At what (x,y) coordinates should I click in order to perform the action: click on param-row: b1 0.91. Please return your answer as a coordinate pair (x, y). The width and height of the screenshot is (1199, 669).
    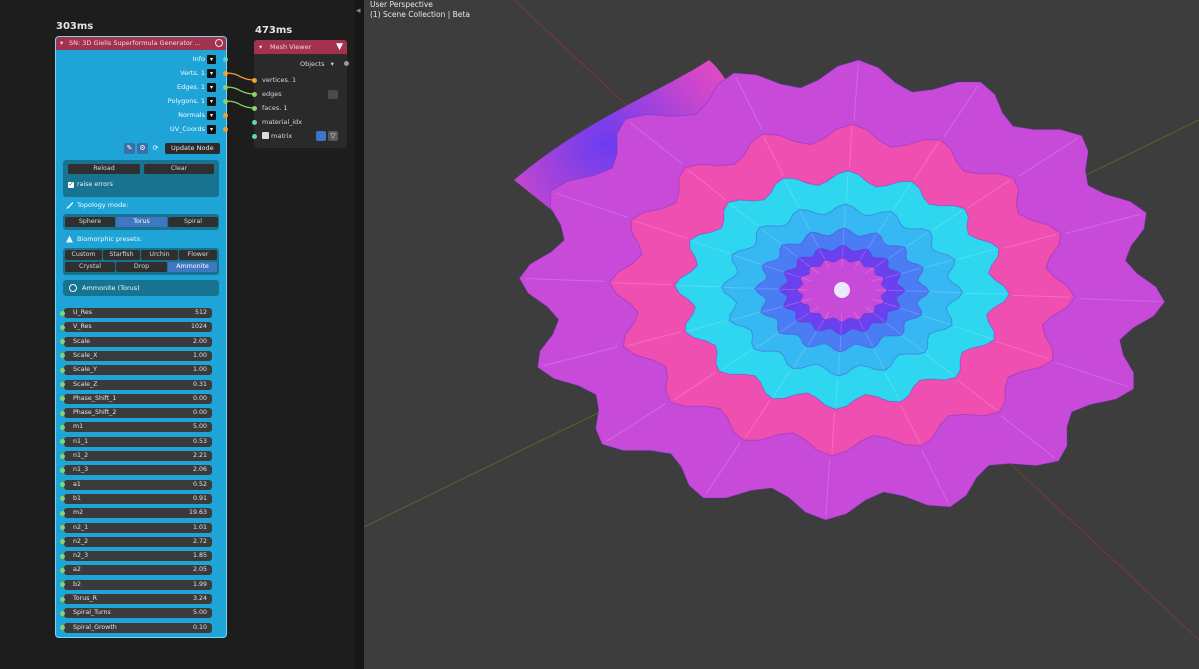
    Looking at the image, I should click on (136, 498).